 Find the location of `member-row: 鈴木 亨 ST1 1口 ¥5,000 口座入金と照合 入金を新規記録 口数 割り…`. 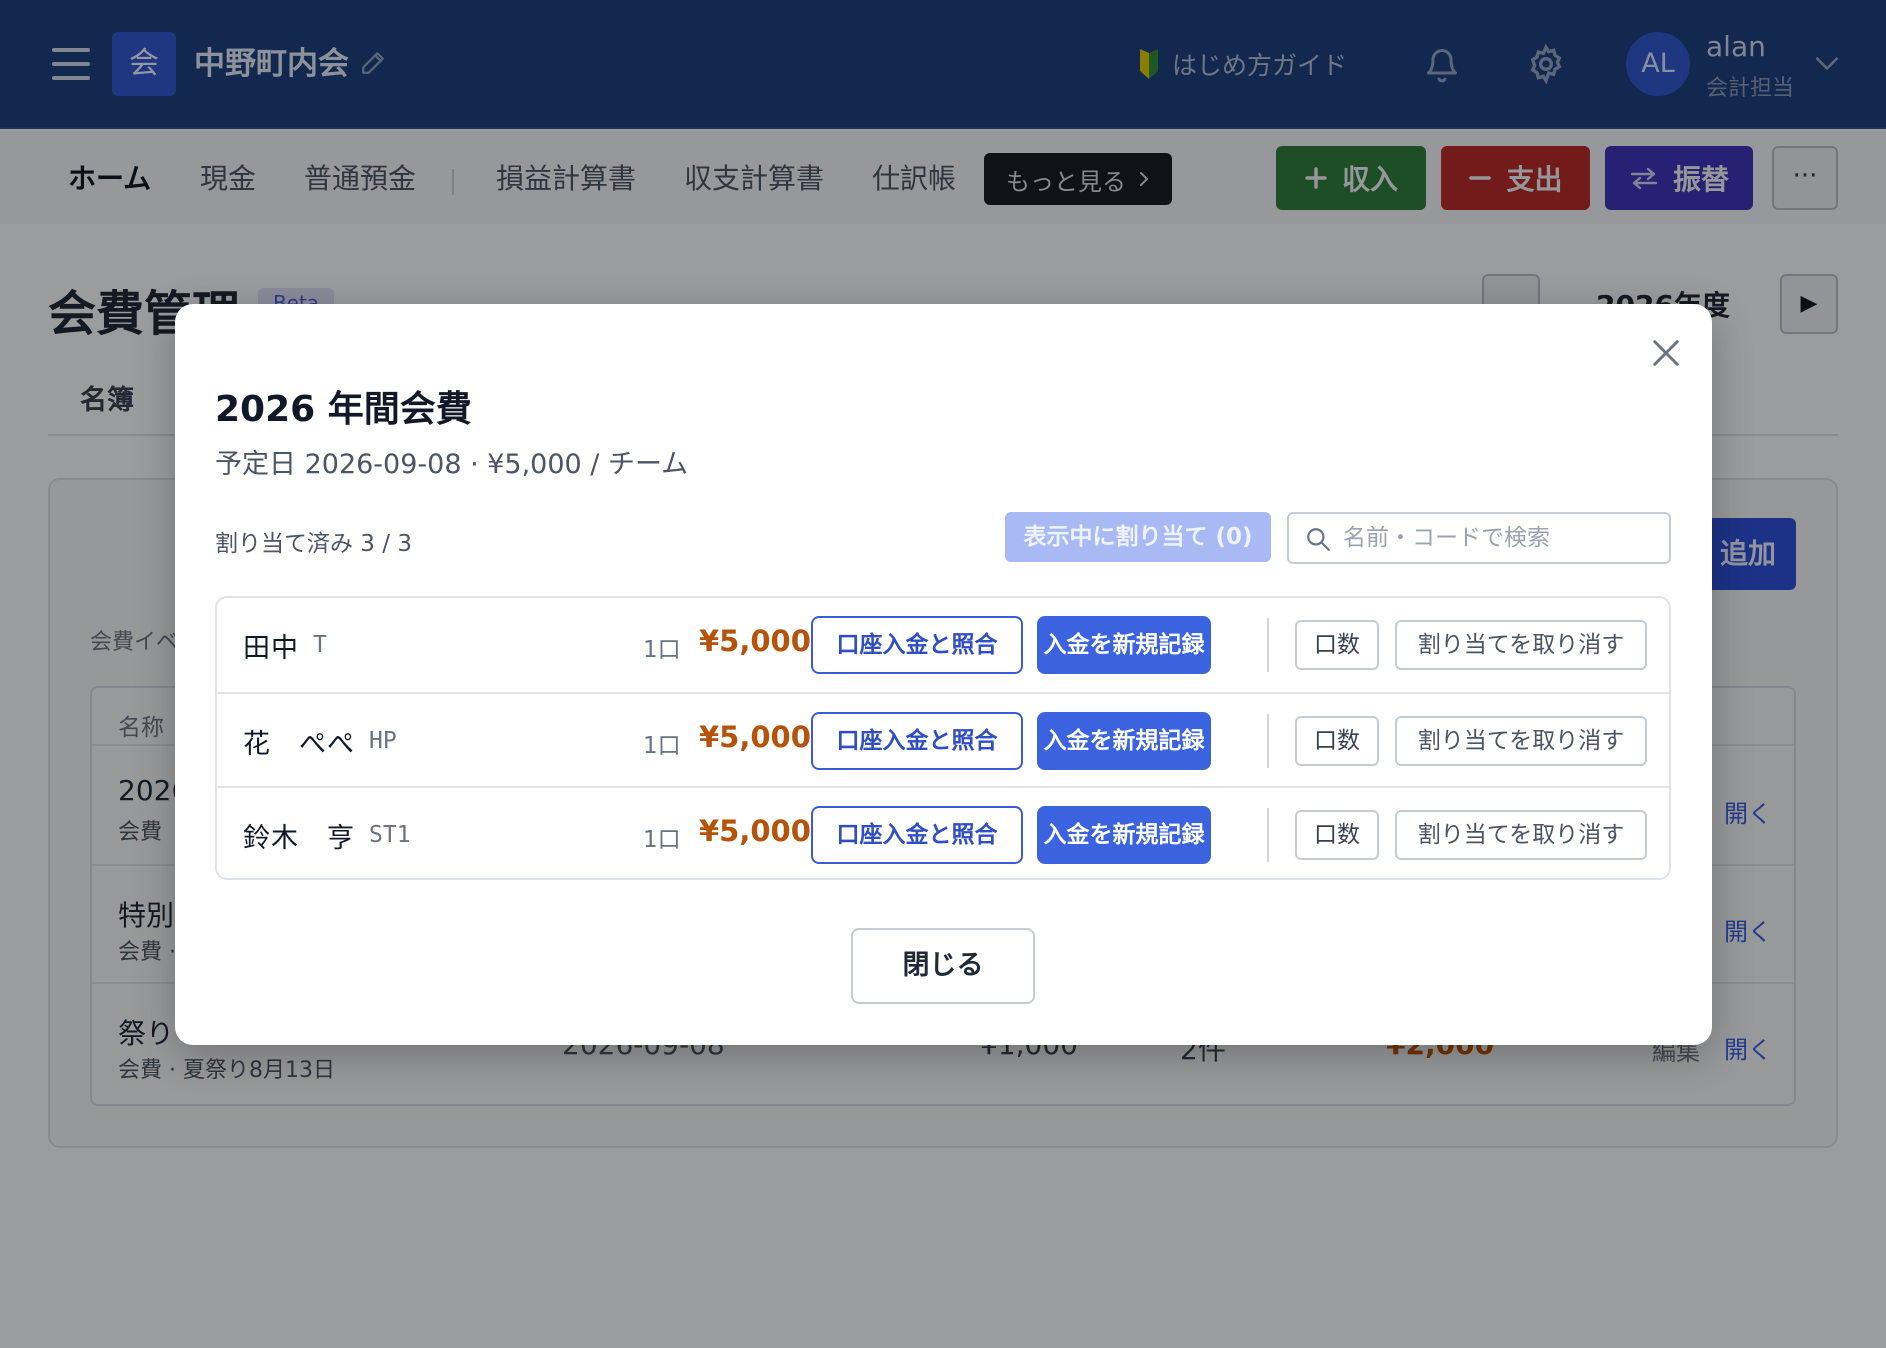

member-row: 鈴木 亨 ST1 1口 ¥5,000 口座入金と照合 入金を新規記録 口数 割り… is located at coordinates (943, 832).